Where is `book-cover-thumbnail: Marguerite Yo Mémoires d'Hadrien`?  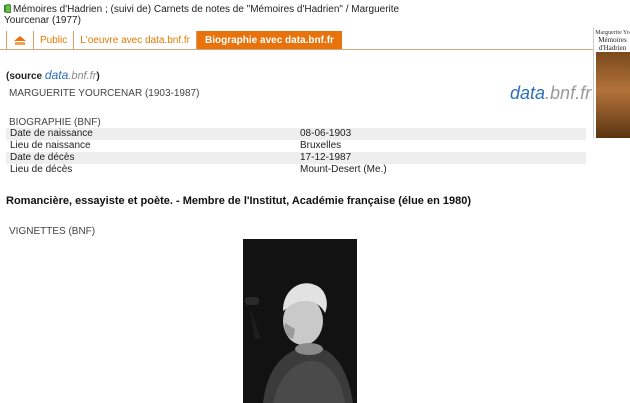
book-cover-thumbnail: Marguerite Yo Mémoires d'Hadrien is located at coordinates (611, 83).